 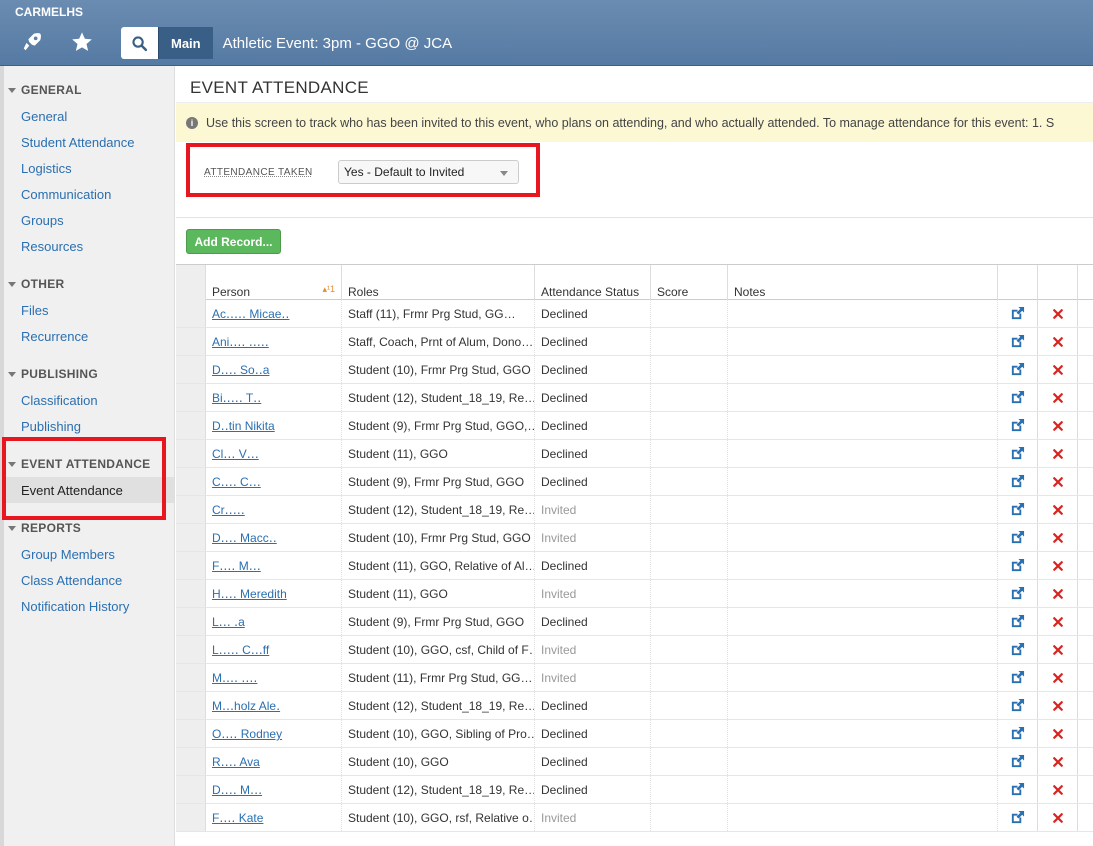 What do you see at coordinates (68, 554) in the screenshot?
I see `sidebar-item-group-members: Group Members` at bounding box center [68, 554].